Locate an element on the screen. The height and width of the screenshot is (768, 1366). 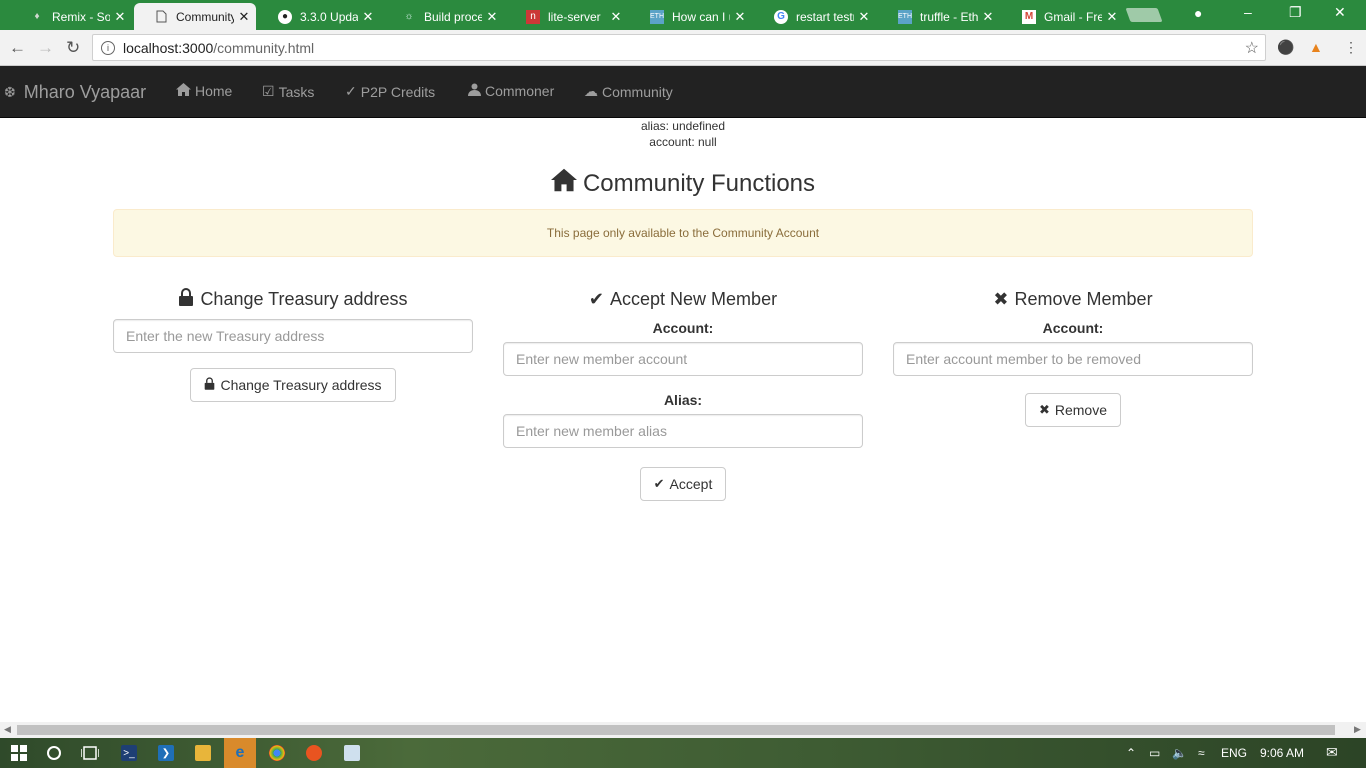
browser-tab: ☼ Build proce ✕ is located at coordinates (443, 16).